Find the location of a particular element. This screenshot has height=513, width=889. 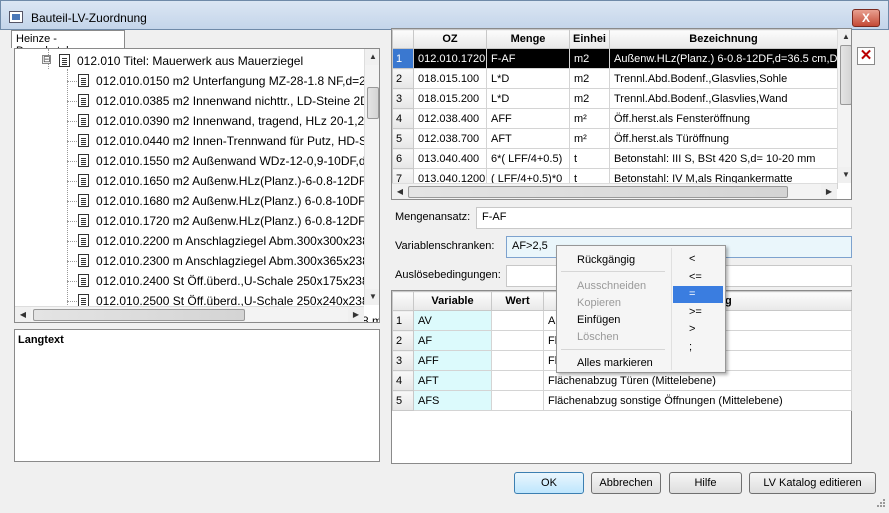

operator-item: < is located at coordinates (698, 259).